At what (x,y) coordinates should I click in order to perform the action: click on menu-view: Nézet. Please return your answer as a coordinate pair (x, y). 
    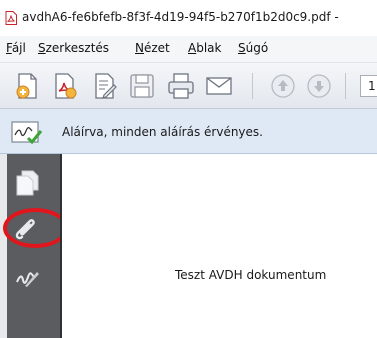
    Looking at the image, I should click on (152, 48).